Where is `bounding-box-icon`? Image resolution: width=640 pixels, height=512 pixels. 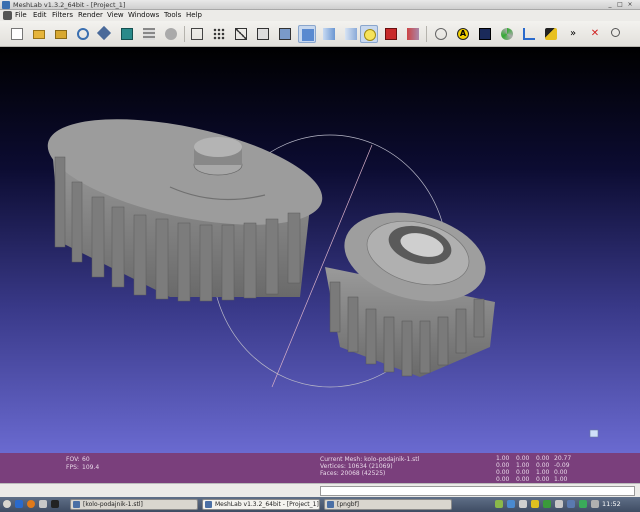 bounding-box-icon is located at coordinates (197, 34).